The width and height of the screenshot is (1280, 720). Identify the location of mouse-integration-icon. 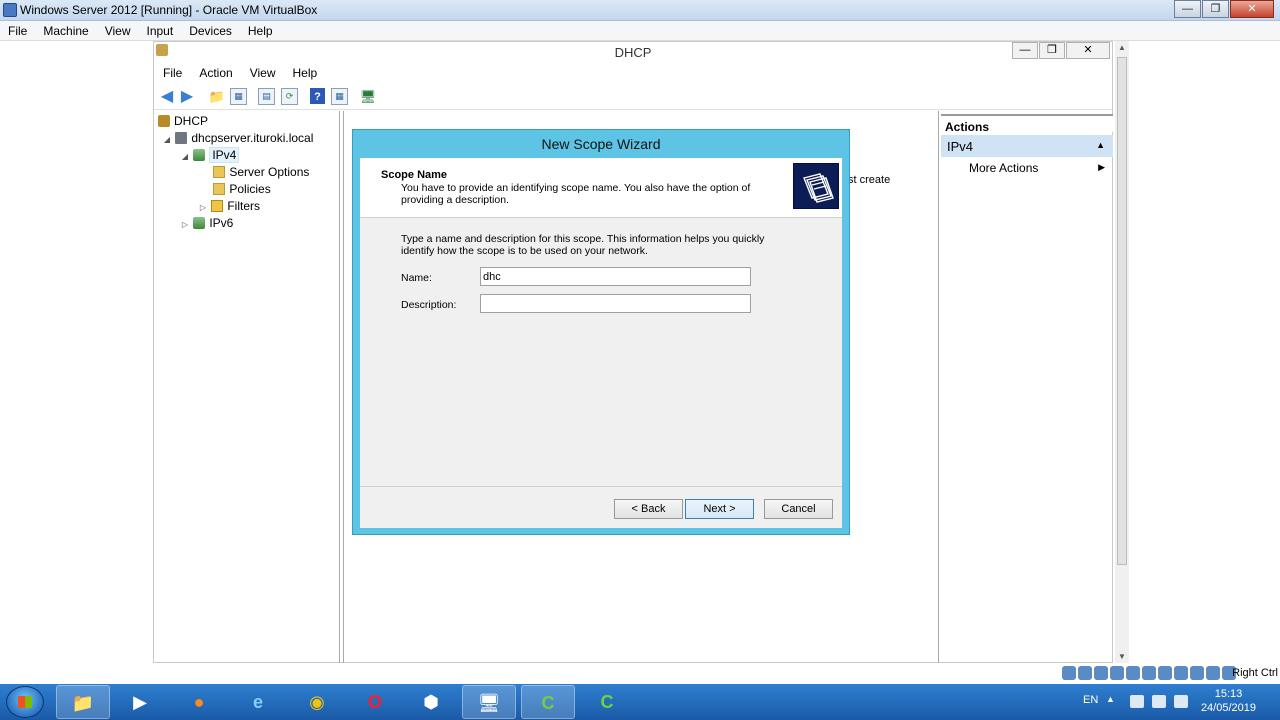
(1213, 673).